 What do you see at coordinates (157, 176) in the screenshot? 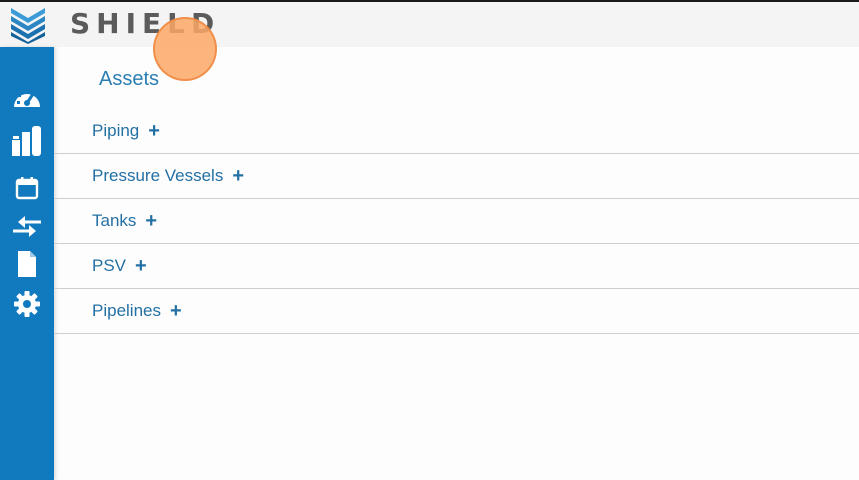
I see `asset-label: Pressure Vessels` at bounding box center [157, 176].